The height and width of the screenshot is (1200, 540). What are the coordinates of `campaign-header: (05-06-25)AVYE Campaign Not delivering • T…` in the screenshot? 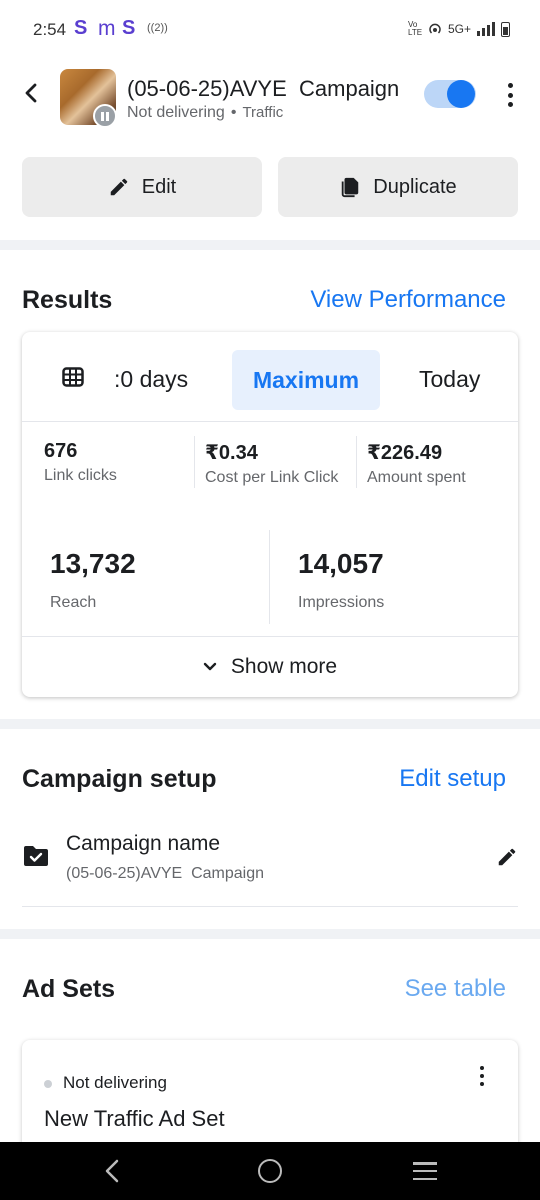 It's located at (270, 97).